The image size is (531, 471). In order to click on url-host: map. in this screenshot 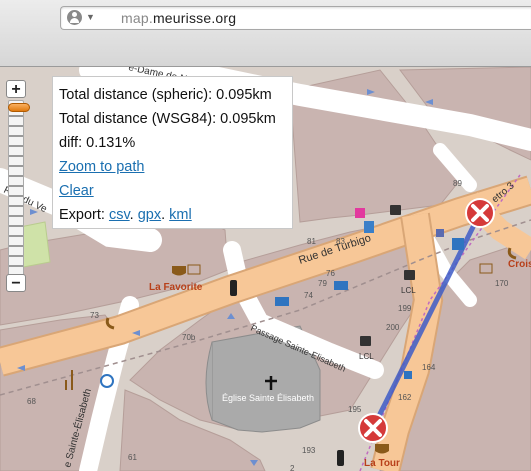, I will do `click(137, 18)`.